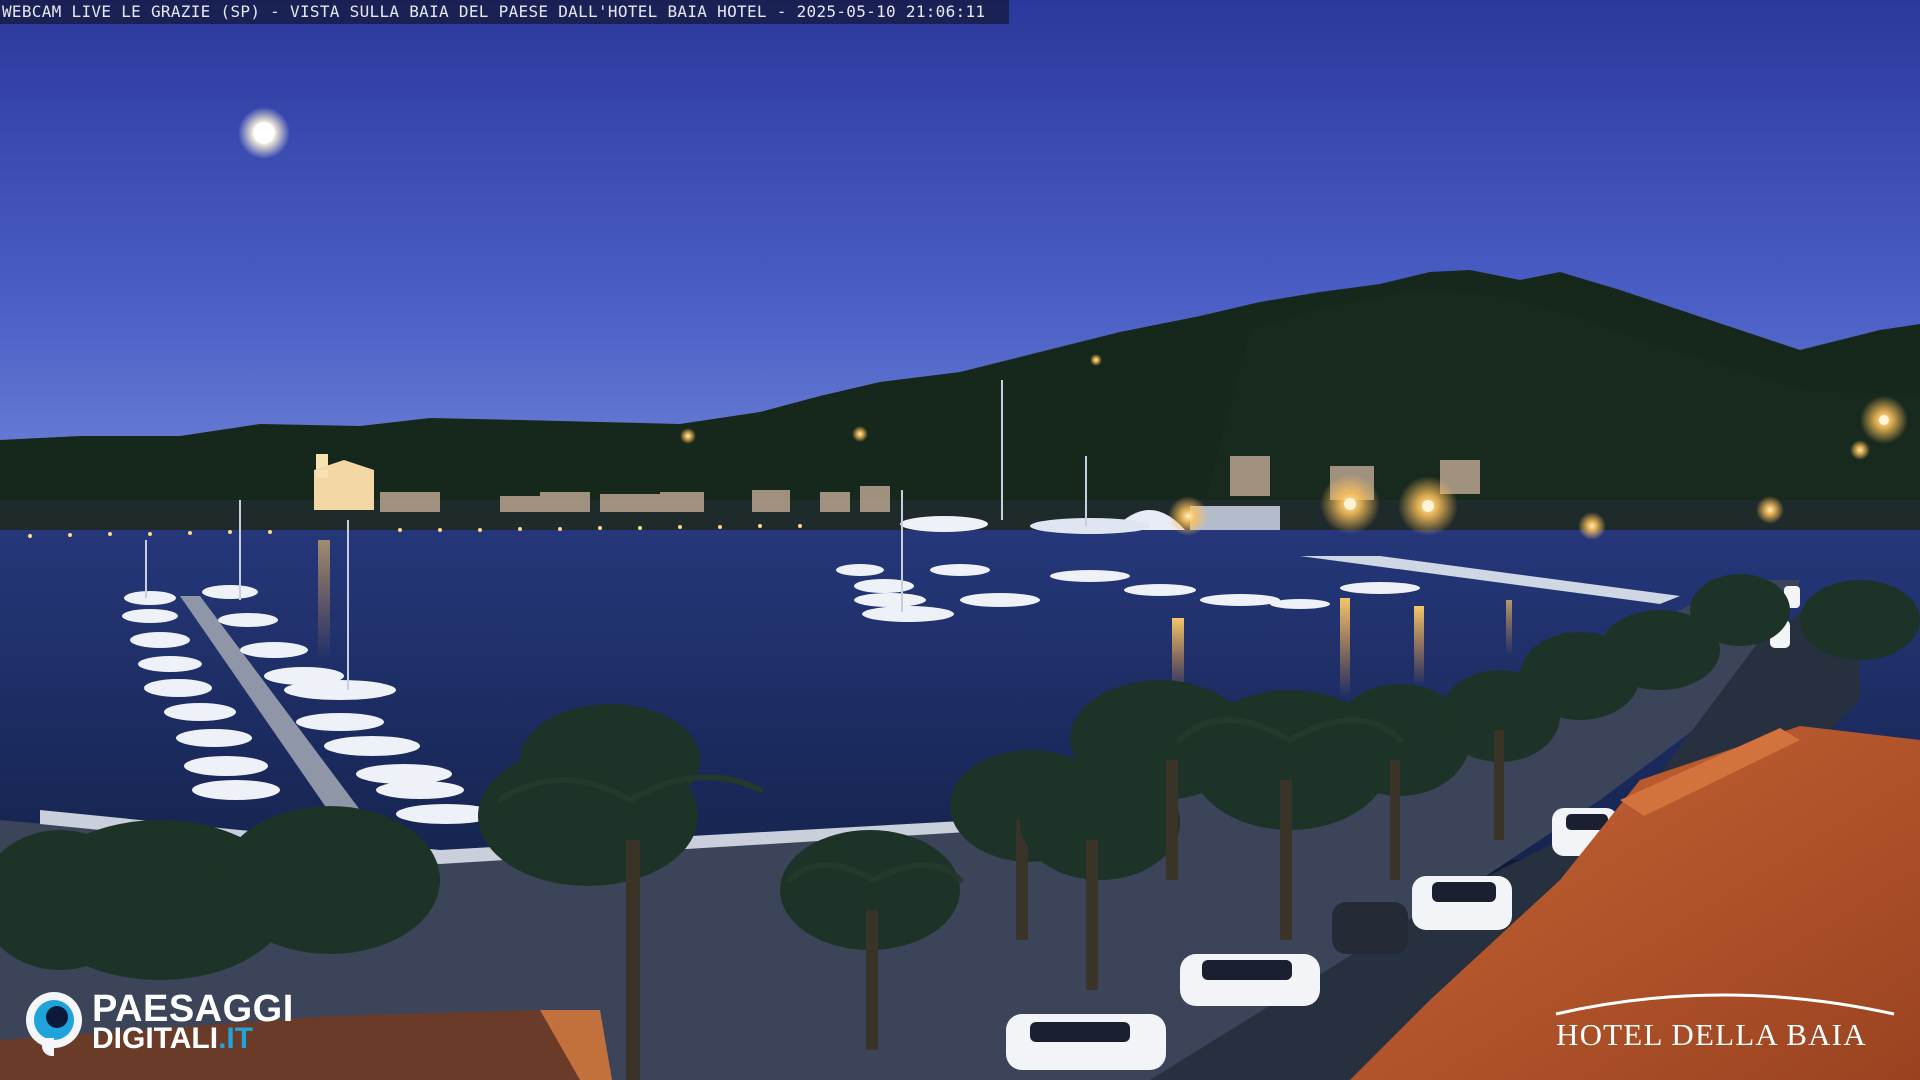 This screenshot has height=1080, width=1920. I want to click on logo-swoosh-icon, so click(1725, 1004).